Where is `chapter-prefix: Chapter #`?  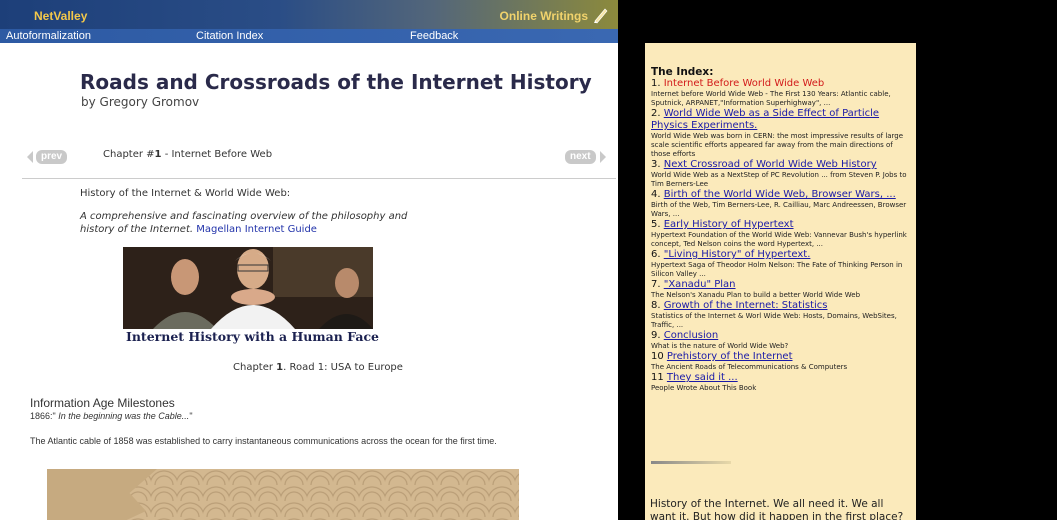 chapter-prefix: Chapter # is located at coordinates (129, 154).